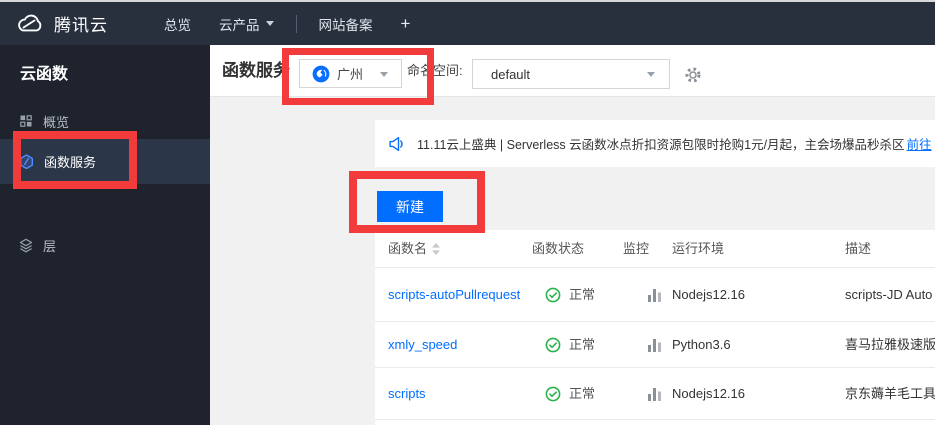  I want to click on column-header-monitor: 监控, so click(636, 248).